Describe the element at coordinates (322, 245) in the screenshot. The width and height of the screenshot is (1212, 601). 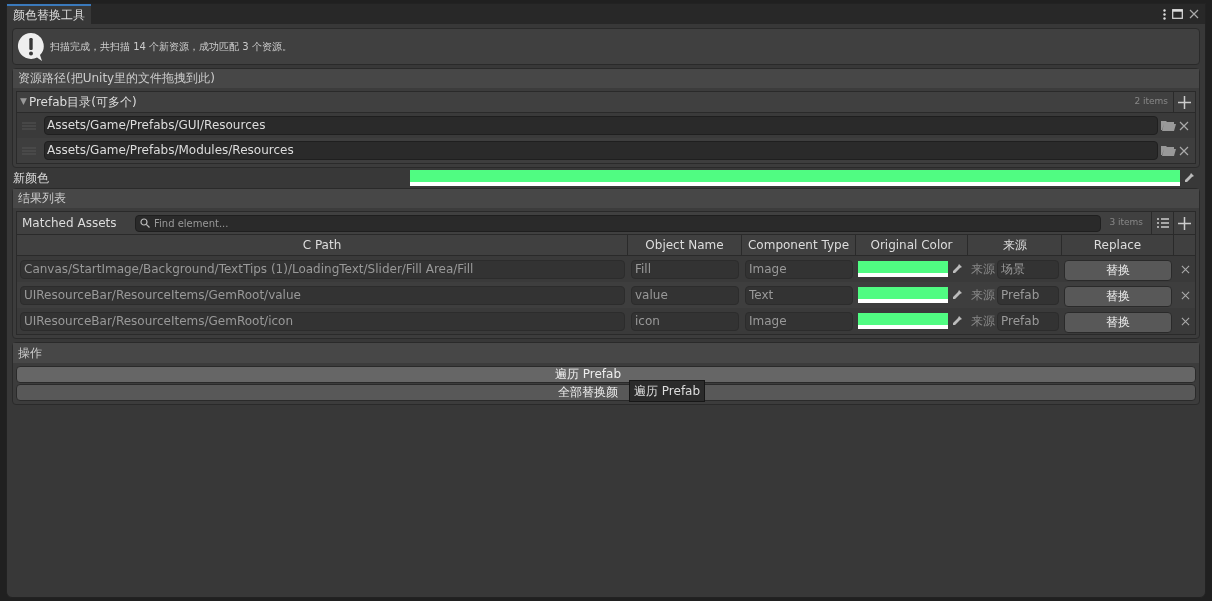
I see `column-header: C Path` at that location.